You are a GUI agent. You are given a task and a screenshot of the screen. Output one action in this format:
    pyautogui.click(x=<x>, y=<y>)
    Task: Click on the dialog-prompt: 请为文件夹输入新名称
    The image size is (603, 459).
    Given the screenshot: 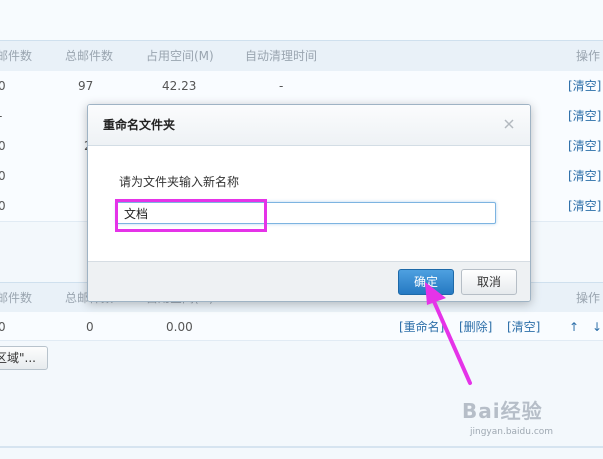 What is the action you would take?
    pyautogui.click(x=179, y=182)
    